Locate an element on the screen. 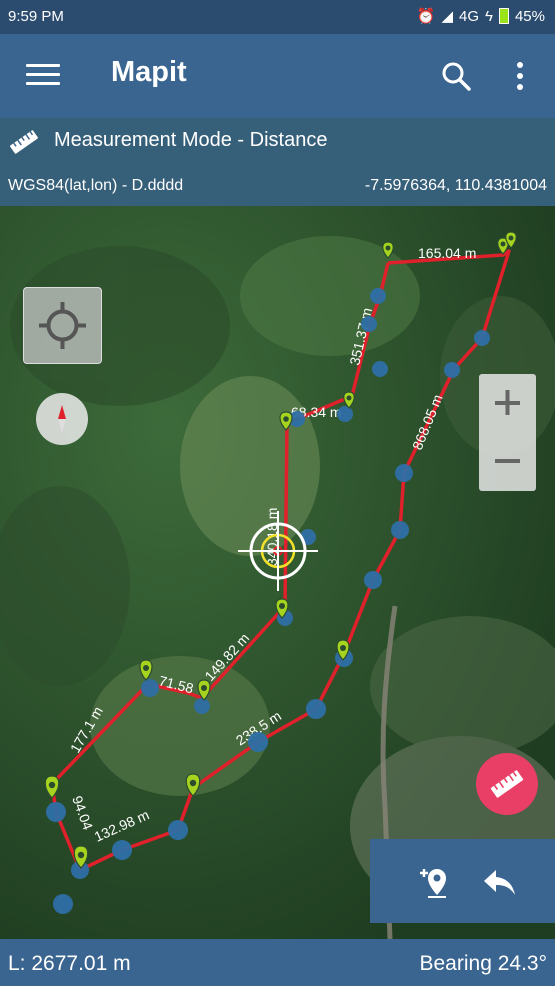 The width and height of the screenshot is (555, 986). bearing-value: Bearing 24.3° is located at coordinates (483, 963).